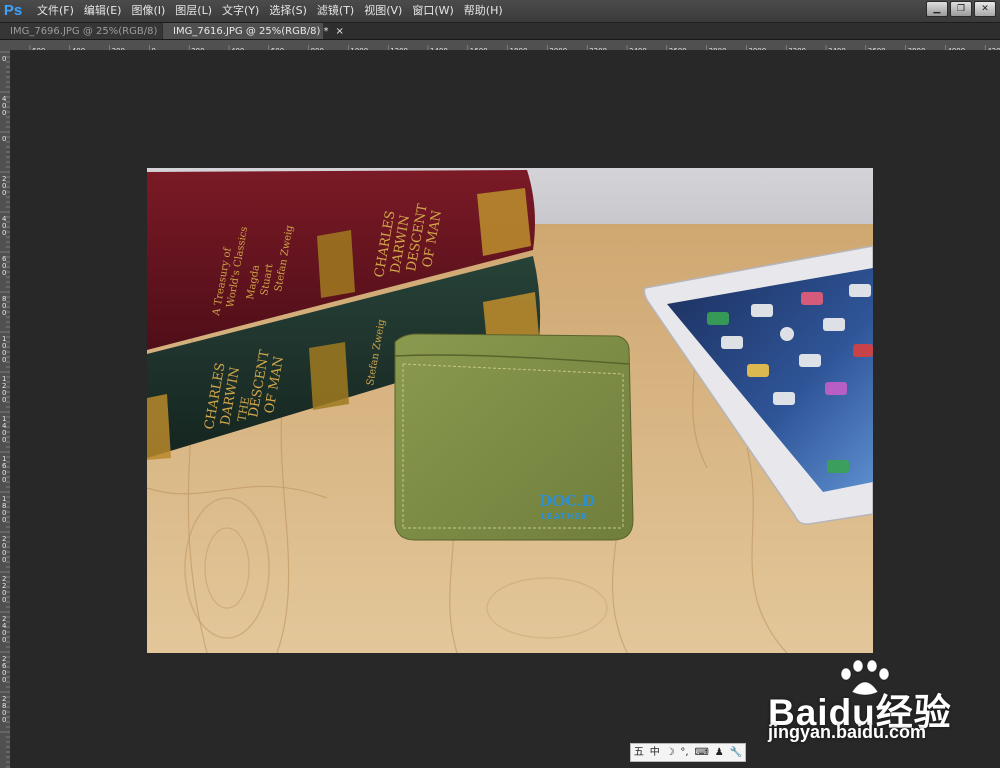  I want to click on tab-close-icon: ×, so click(341, 31).